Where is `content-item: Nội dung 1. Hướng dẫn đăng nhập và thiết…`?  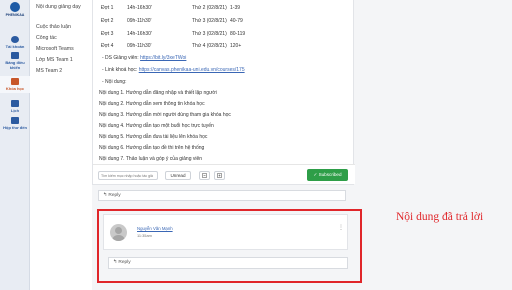 content-item: Nội dung 1. Hướng dẫn đăng nhập và thiết… is located at coordinates (158, 93).